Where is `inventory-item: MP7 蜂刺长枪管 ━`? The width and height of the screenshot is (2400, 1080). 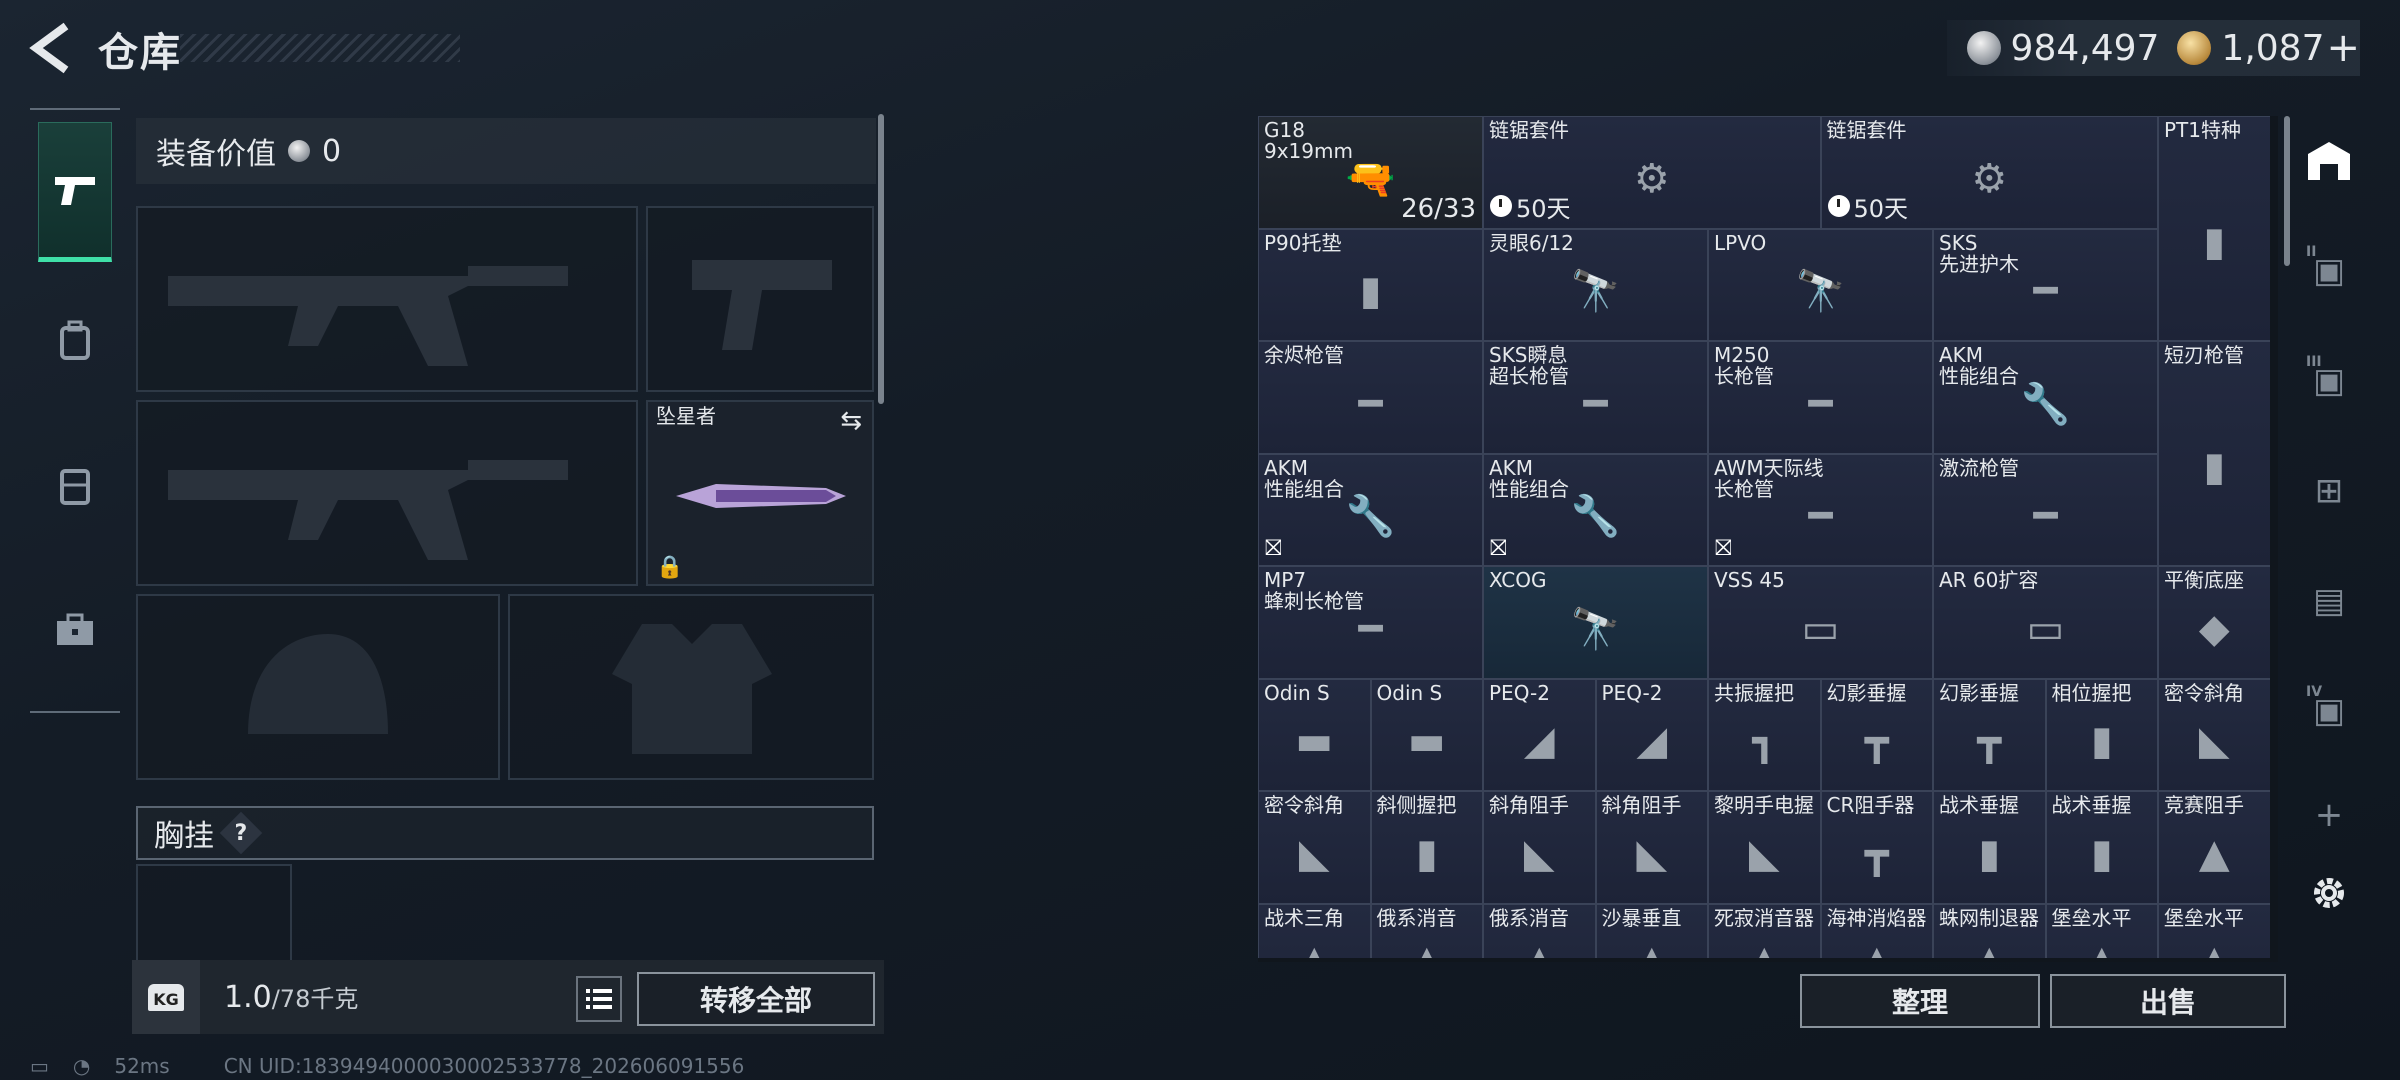 inventory-item: MP7 蜂刺长枪管 ━ is located at coordinates (1370, 622).